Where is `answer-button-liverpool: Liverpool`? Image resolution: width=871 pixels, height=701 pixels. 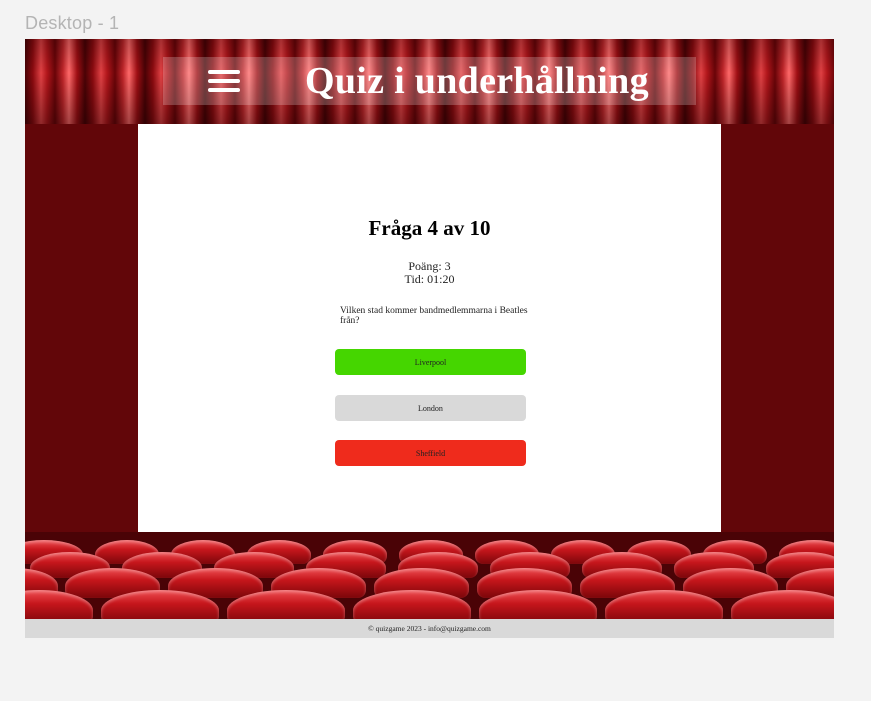
answer-button-liverpool: Liverpool is located at coordinates (430, 362).